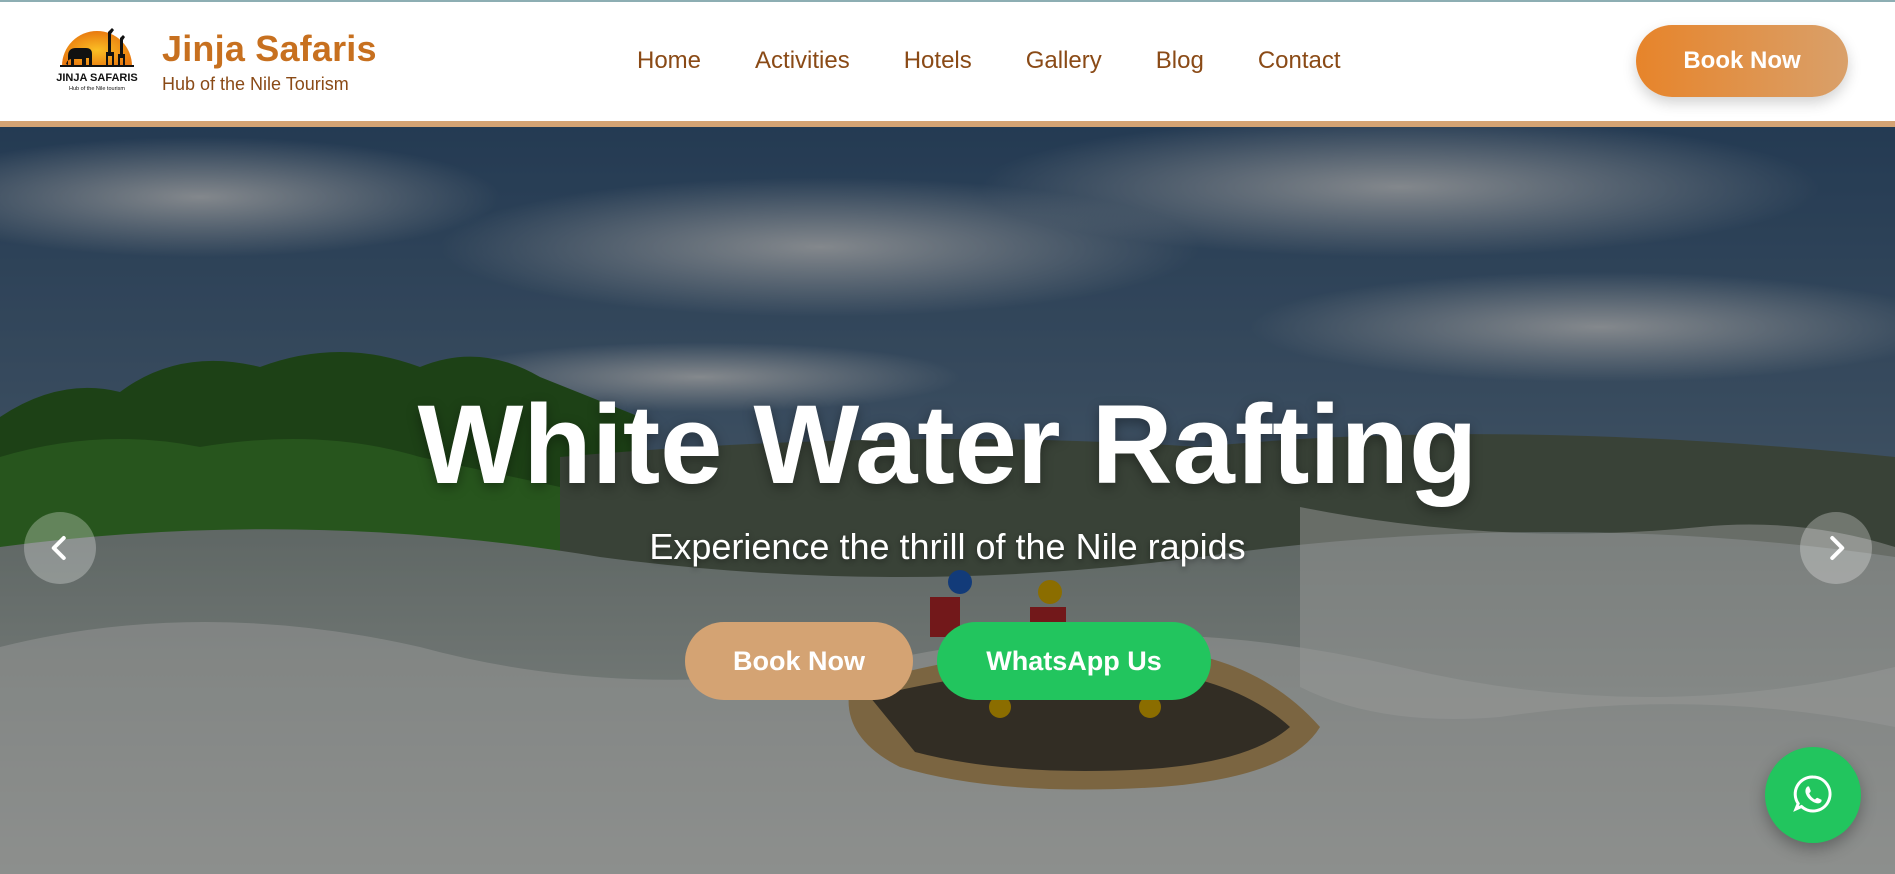 The image size is (1895, 874). Describe the element at coordinates (1742, 61) in the screenshot. I see `header-book-now-button: Book Now` at that location.